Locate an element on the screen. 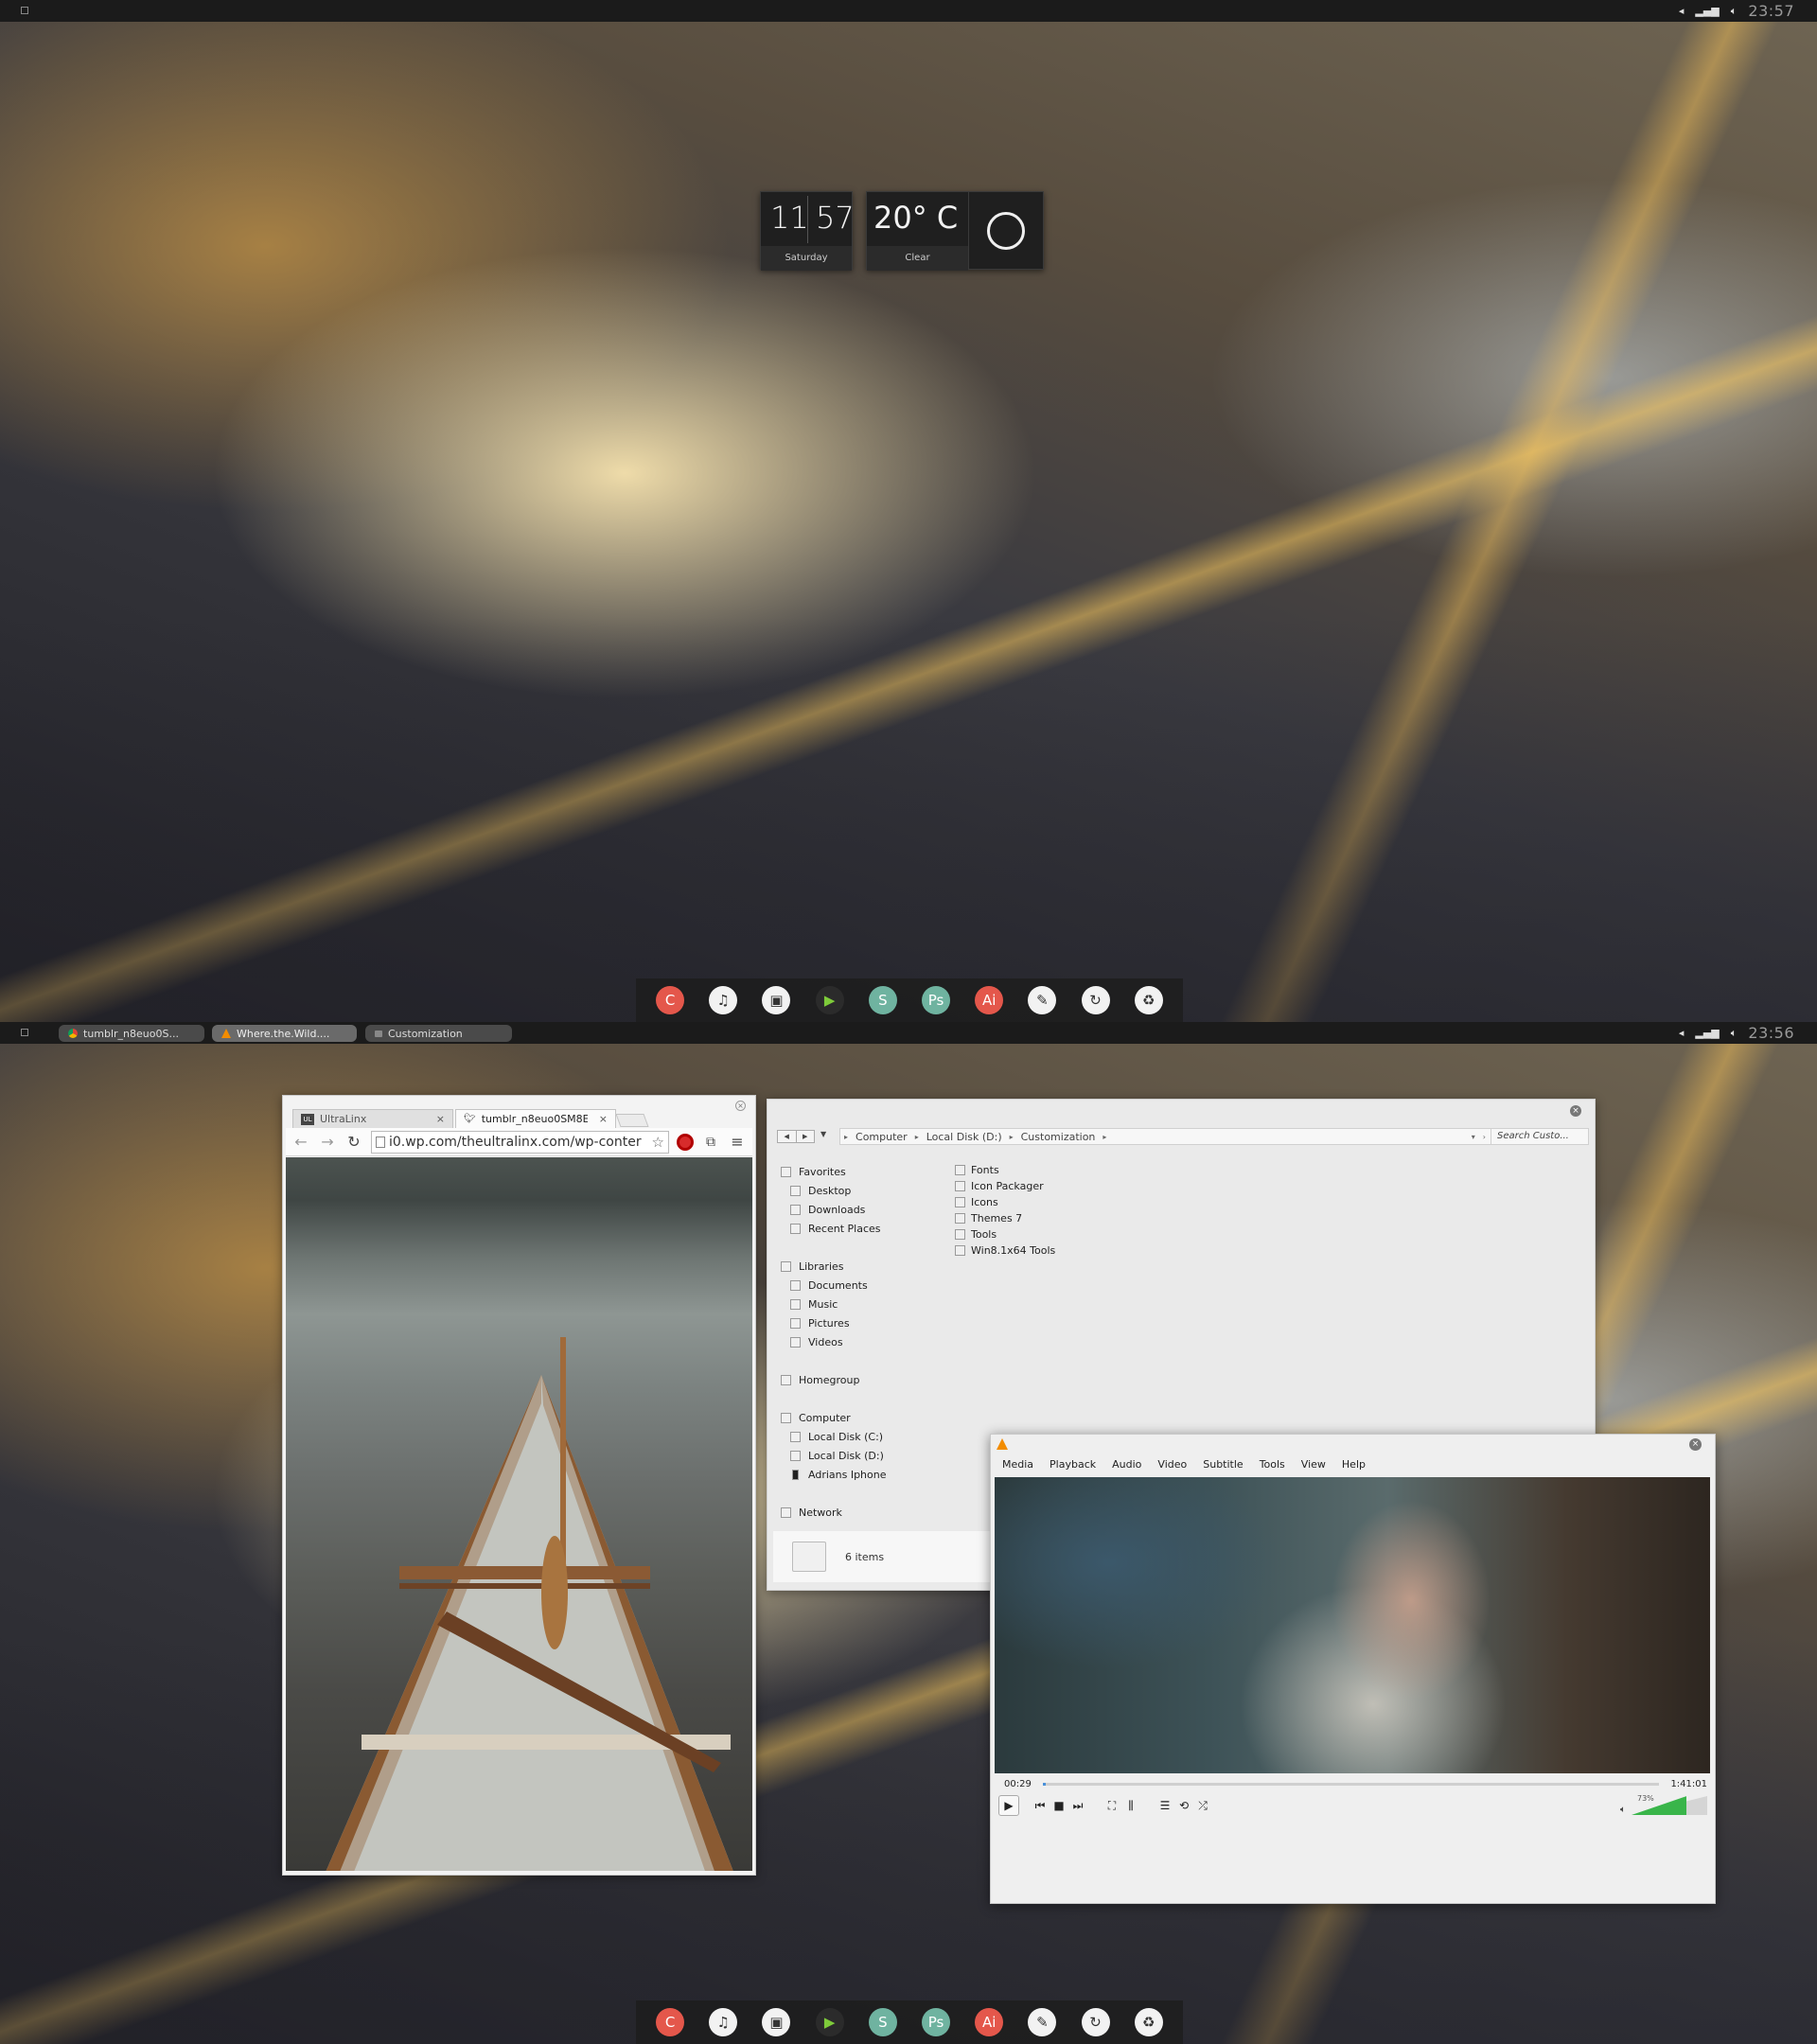 The image size is (1817, 2044). sidebar-item-homegroup: Homegroup is located at coordinates (875, 1379).